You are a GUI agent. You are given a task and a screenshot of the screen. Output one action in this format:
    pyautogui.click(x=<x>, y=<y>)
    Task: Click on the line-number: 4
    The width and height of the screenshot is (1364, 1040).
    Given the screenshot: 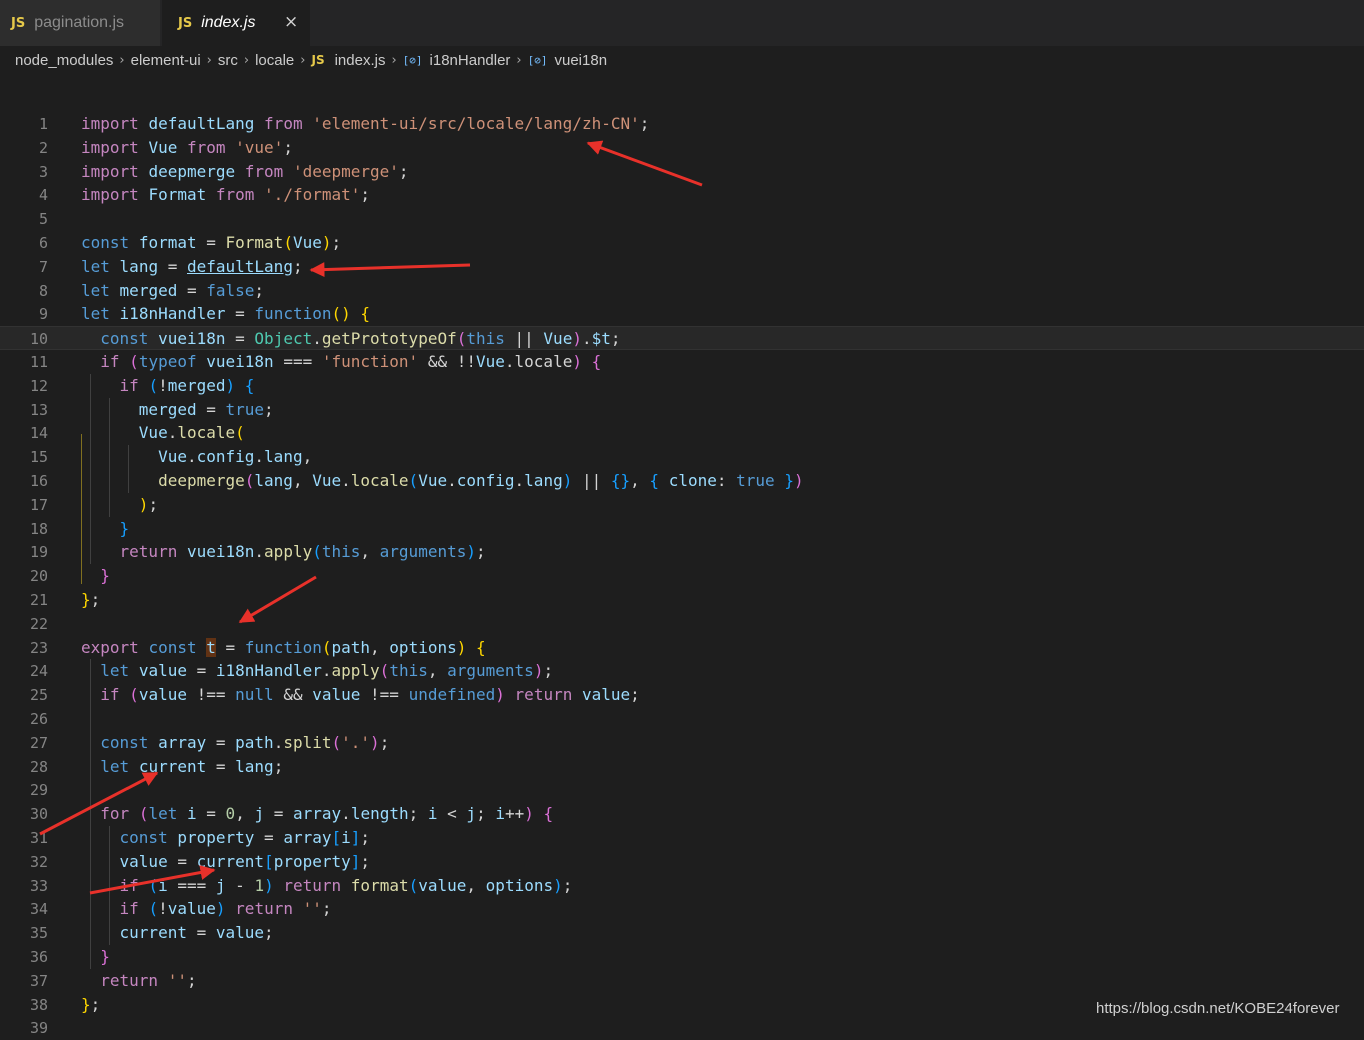 What is the action you would take?
    pyautogui.click(x=43, y=195)
    